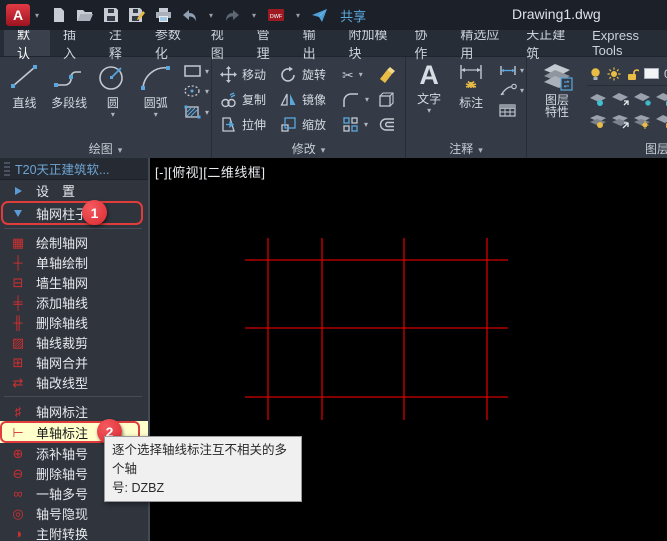 This screenshot has width=667, height=541. What do you see at coordinates (429, 100) in the screenshot?
I see `text-button: A 文字 ▾` at bounding box center [429, 100].